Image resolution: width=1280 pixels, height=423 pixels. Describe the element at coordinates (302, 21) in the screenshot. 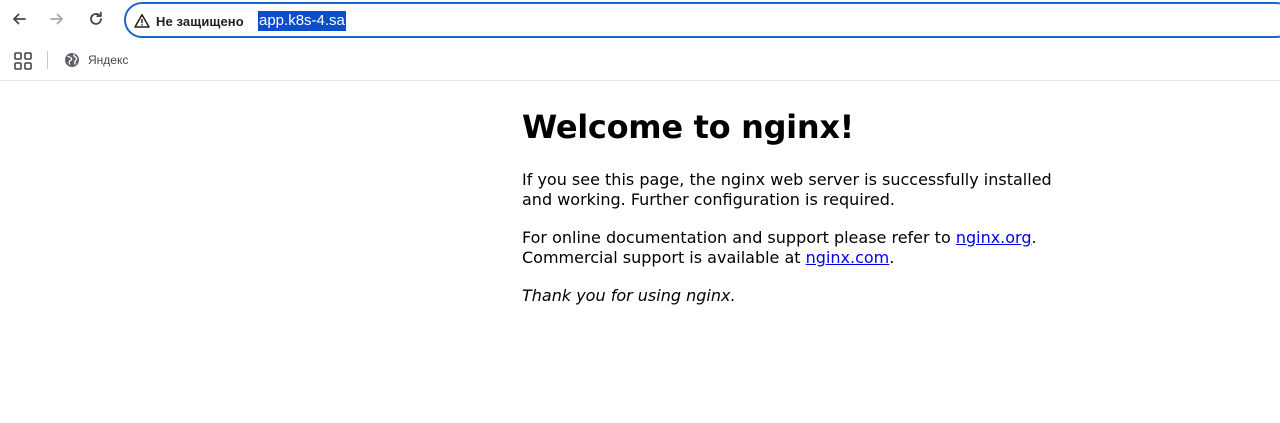

I see `url-text: app.k8s-4.sa` at that location.